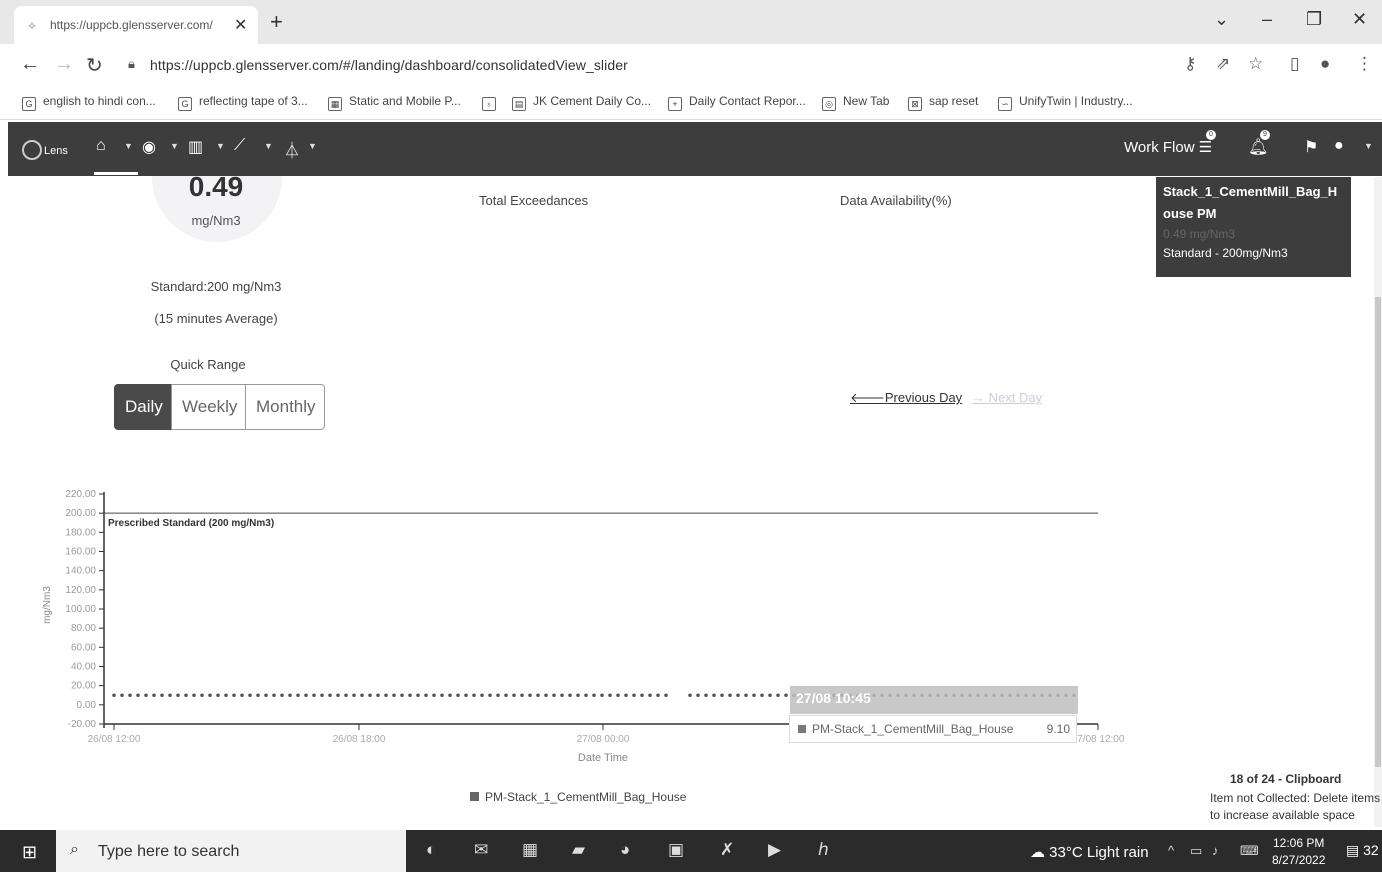 The image size is (1382, 872). I want to click on workflow-button: Work Flow ☰, so click(1168, 147).